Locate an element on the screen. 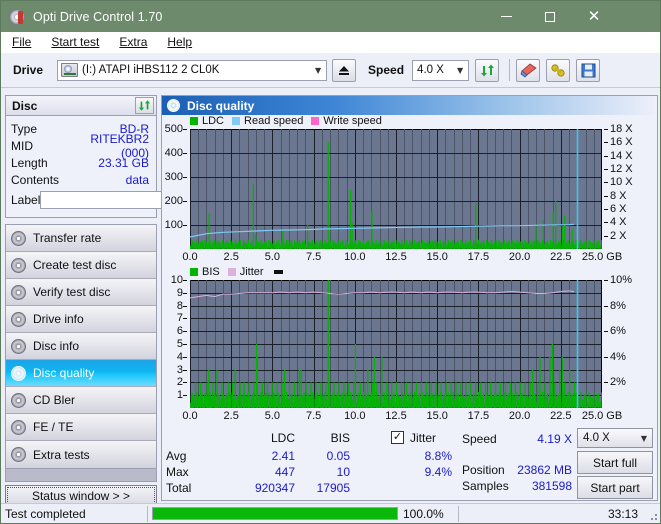  x-tick-label: 0.0 is located at coordinates (190, 257).